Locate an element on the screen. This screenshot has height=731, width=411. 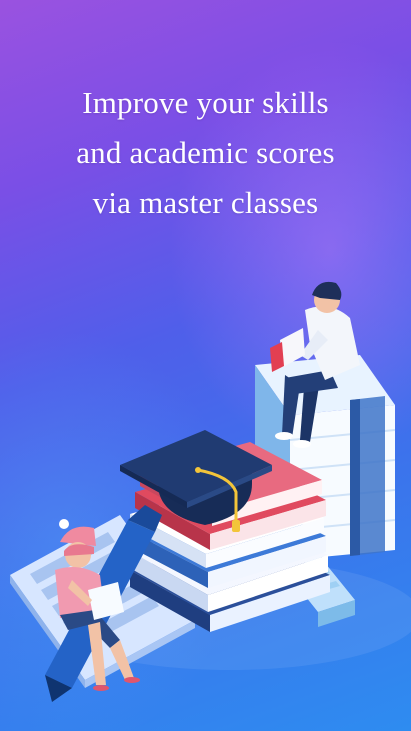
headline-line-2: and academic scores is located at coordinates (205, 152).